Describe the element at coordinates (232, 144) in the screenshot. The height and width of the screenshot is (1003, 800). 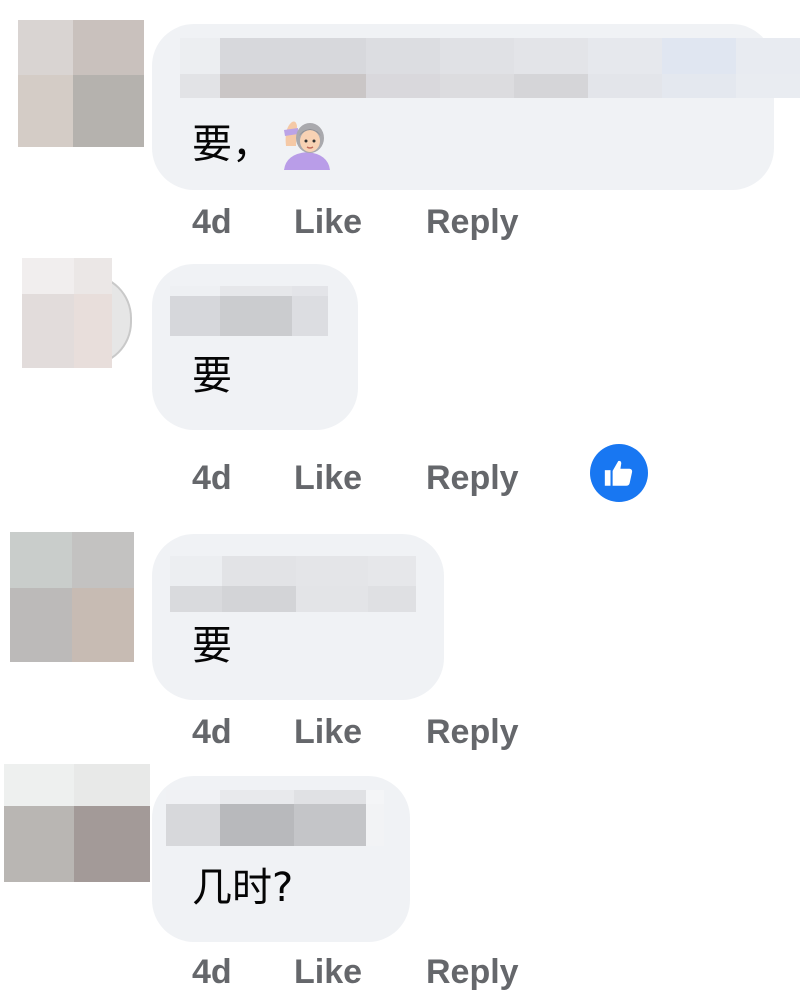
I see `comment-text: 要，` at that location.